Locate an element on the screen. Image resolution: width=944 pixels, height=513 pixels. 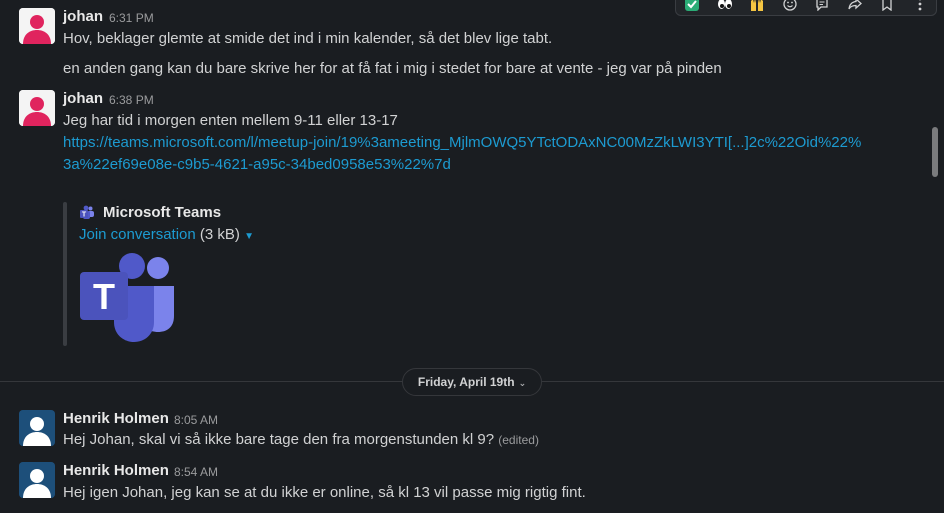
edited-label: (edited) is located at coordinates (518, 440).